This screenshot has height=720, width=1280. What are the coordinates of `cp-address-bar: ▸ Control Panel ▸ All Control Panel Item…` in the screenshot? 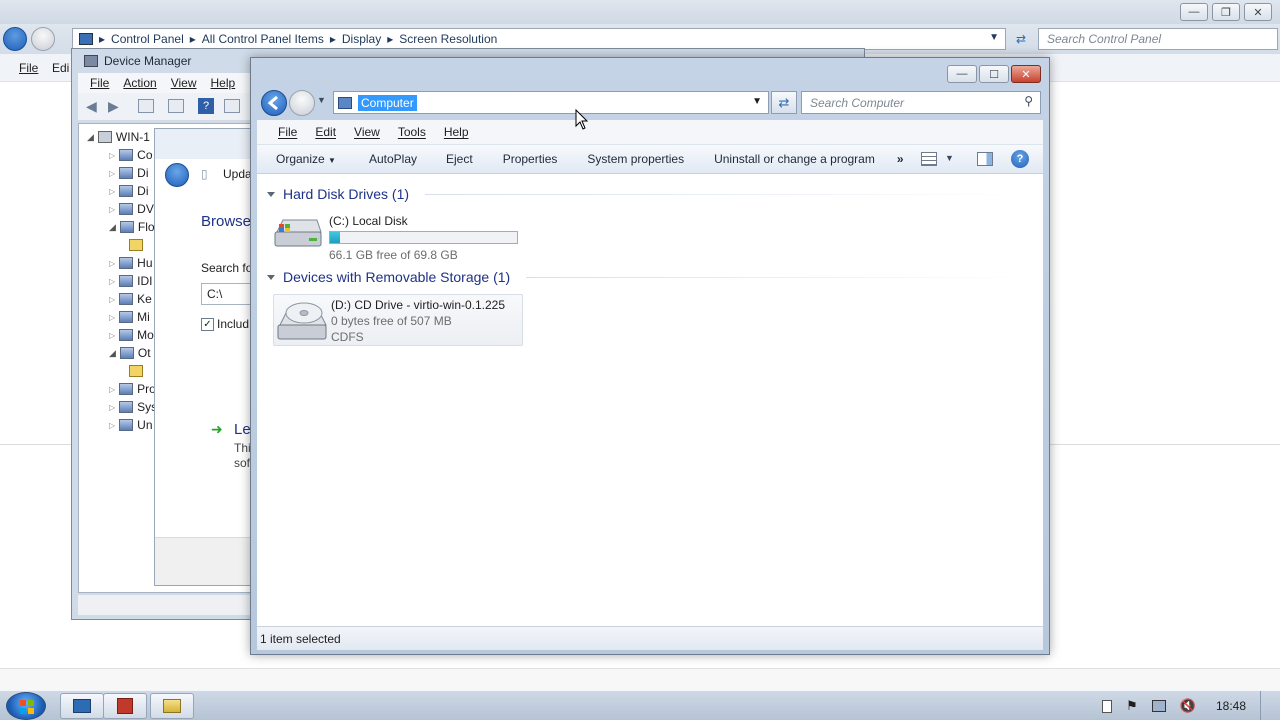 It's located at (539, 39).